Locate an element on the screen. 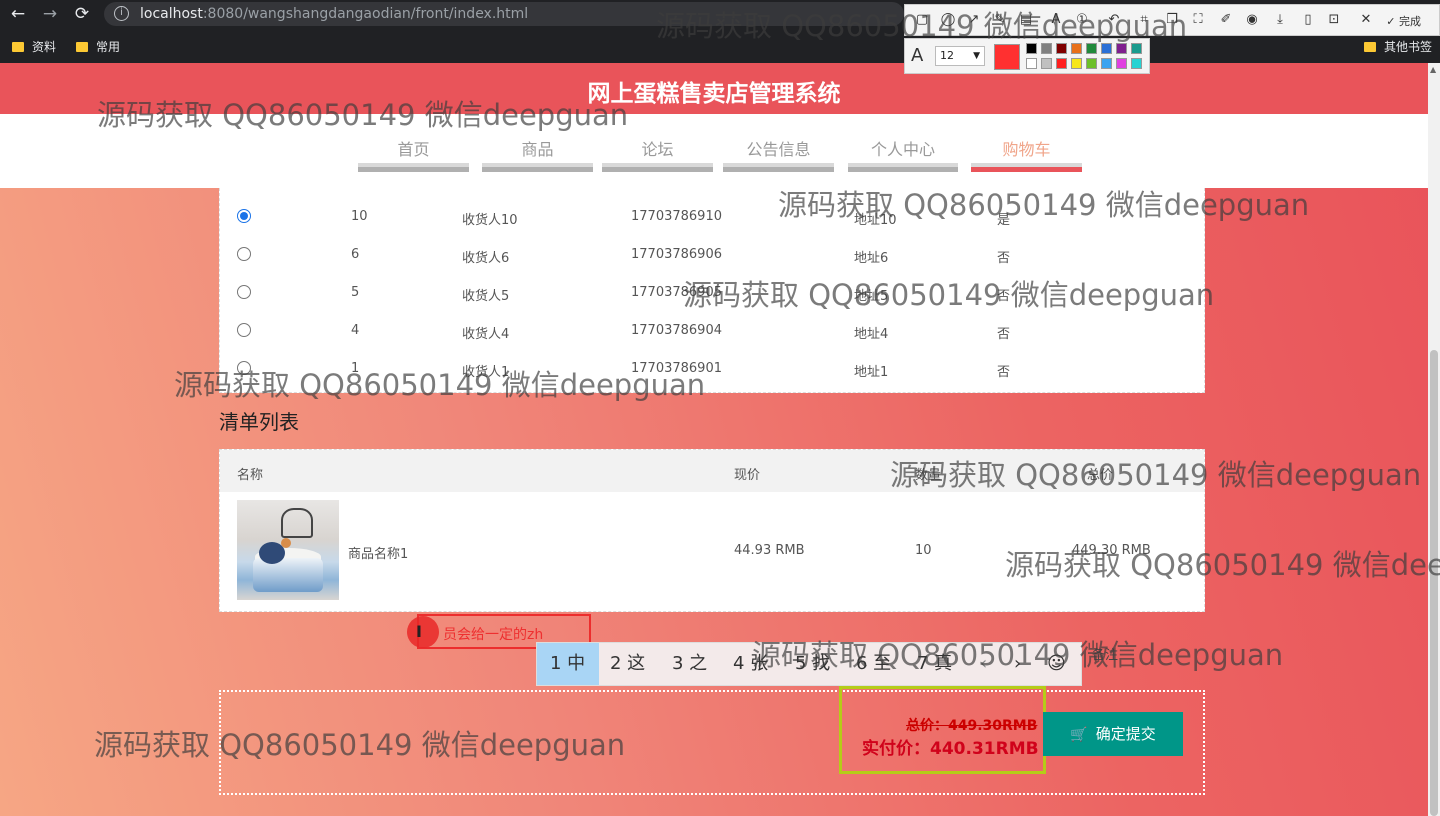 The height and width of the screenshot is (816, 1440). cart-icon: 🛒 is located at coordinates (1079, 735).